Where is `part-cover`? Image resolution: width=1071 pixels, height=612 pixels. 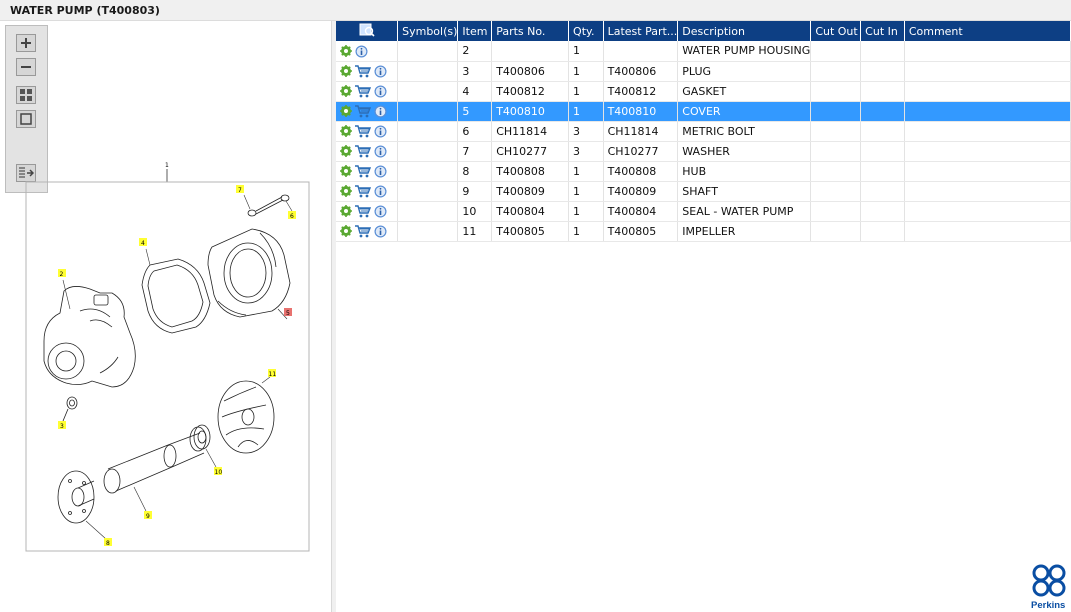 part-cover is located at coordinates (249, 274).